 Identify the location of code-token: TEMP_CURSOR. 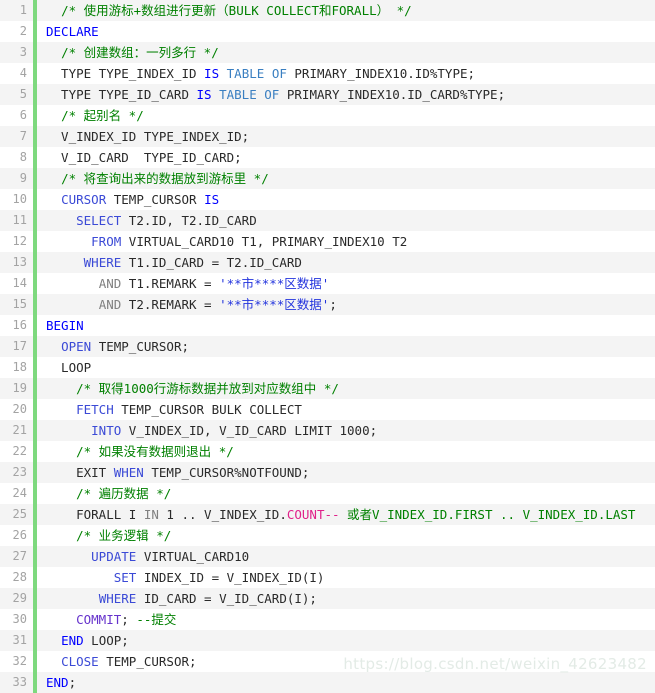
(155, 199).